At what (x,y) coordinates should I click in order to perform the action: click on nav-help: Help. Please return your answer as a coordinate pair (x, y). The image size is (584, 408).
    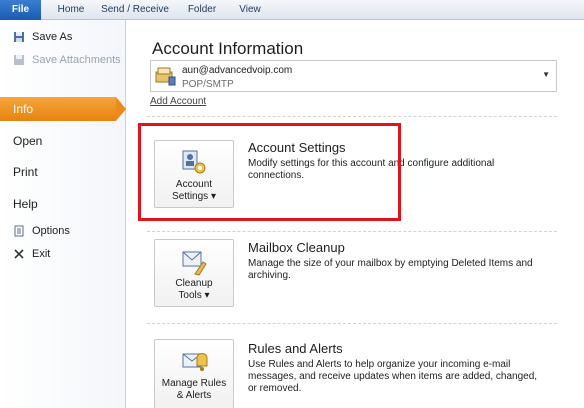
    Looking at the image, I should click on (63, 204).